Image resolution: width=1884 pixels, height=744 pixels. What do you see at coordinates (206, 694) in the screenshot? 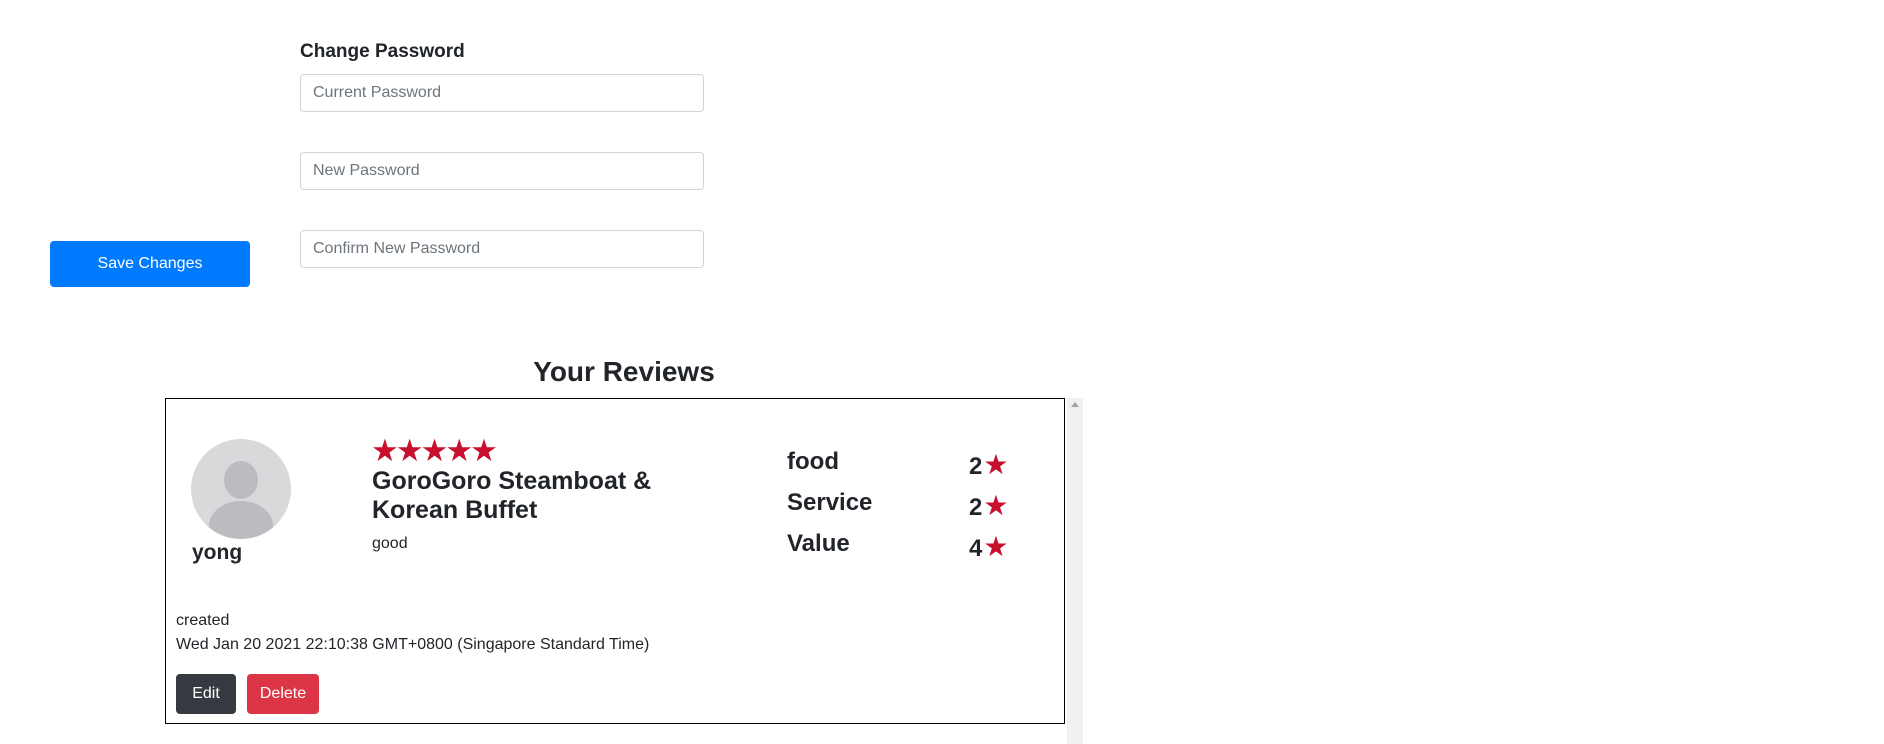
I see `edit-review-button: Edit` at bounding box center [206, 694].